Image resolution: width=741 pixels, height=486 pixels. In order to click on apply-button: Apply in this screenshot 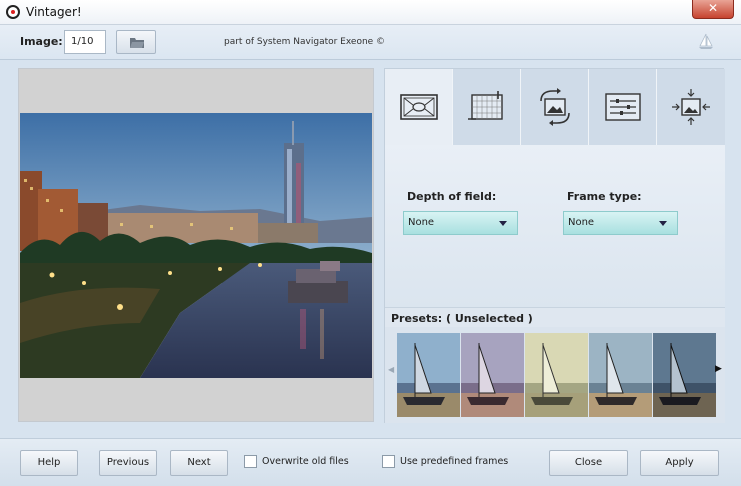, I will do `click(679, 463)`.